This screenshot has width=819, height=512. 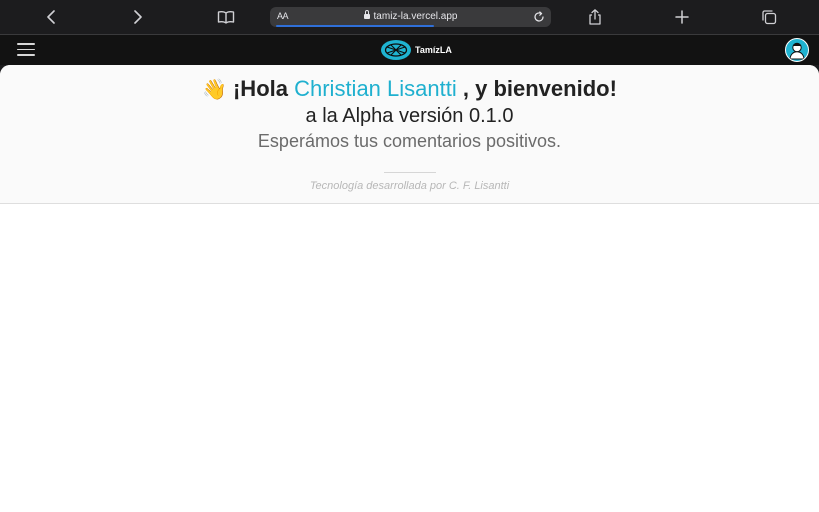 I want to click on back-icon, so click(x=51, y=17).